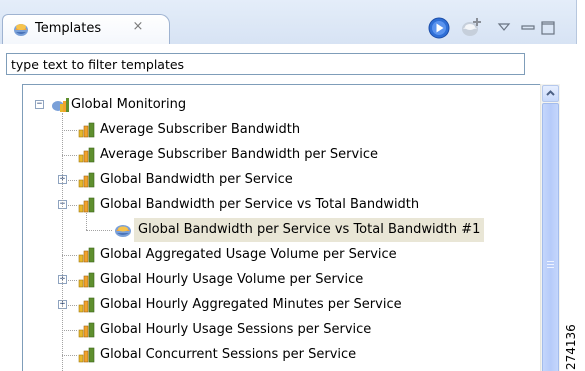  What do you see at coordinates (60, 105) in the screenshot?
I see `group-report-icon` at bounding box center [60, 105].